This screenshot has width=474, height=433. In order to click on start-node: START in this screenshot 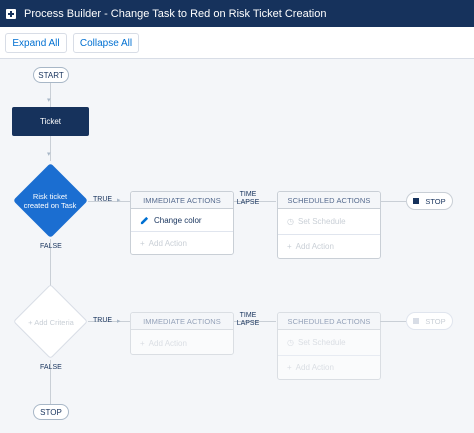, I will do `click(51, 75)`.